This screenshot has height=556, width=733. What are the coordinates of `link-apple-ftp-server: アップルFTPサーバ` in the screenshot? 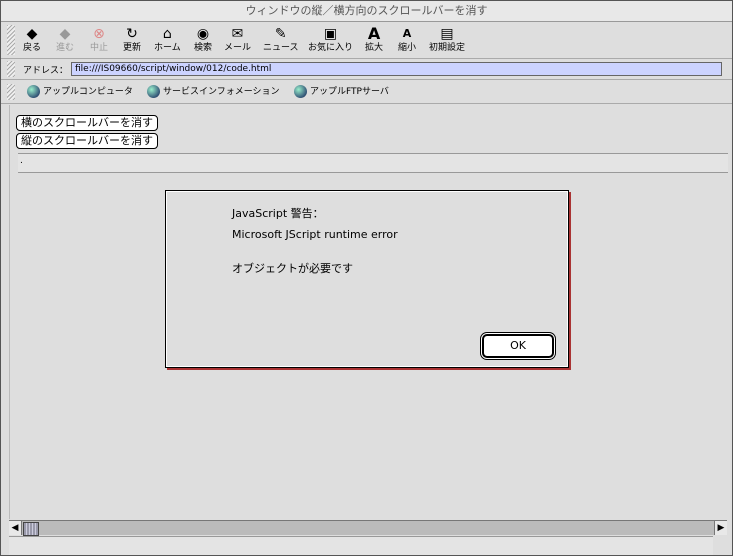 It's located at (341, 92).